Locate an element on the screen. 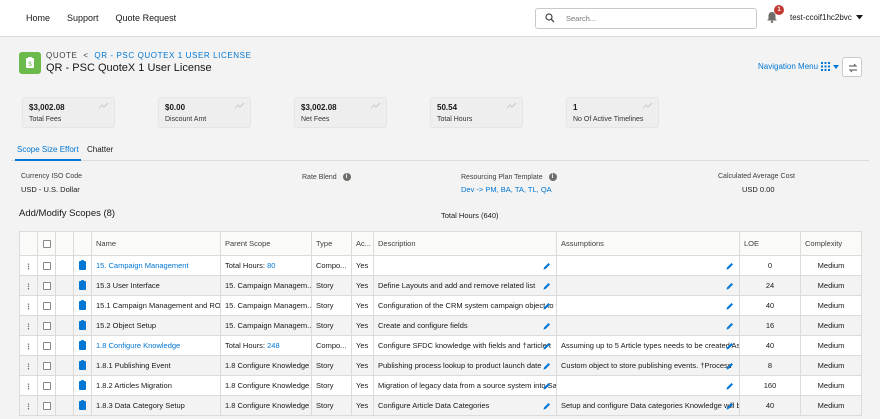 This screenshot has height=419, width=880. navigation-menu-button: Navigation Menu is located at coordinates (799, 66).